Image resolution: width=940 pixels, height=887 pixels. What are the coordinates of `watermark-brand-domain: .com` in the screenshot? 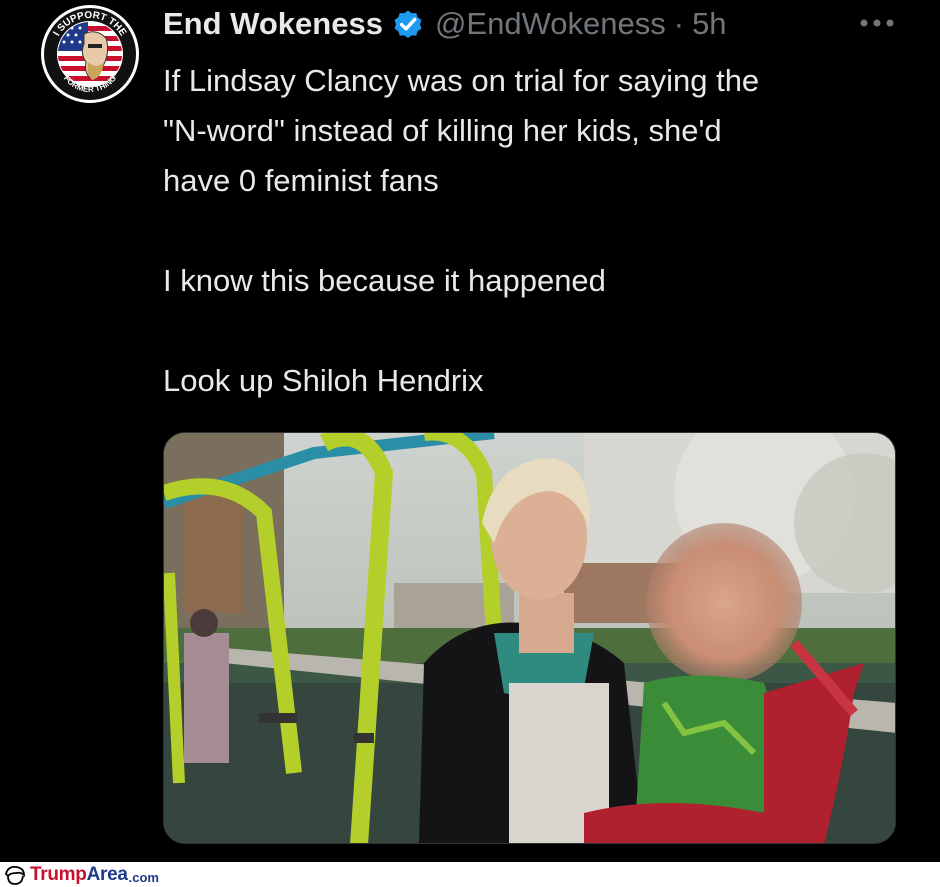 It's located at (143, 877).